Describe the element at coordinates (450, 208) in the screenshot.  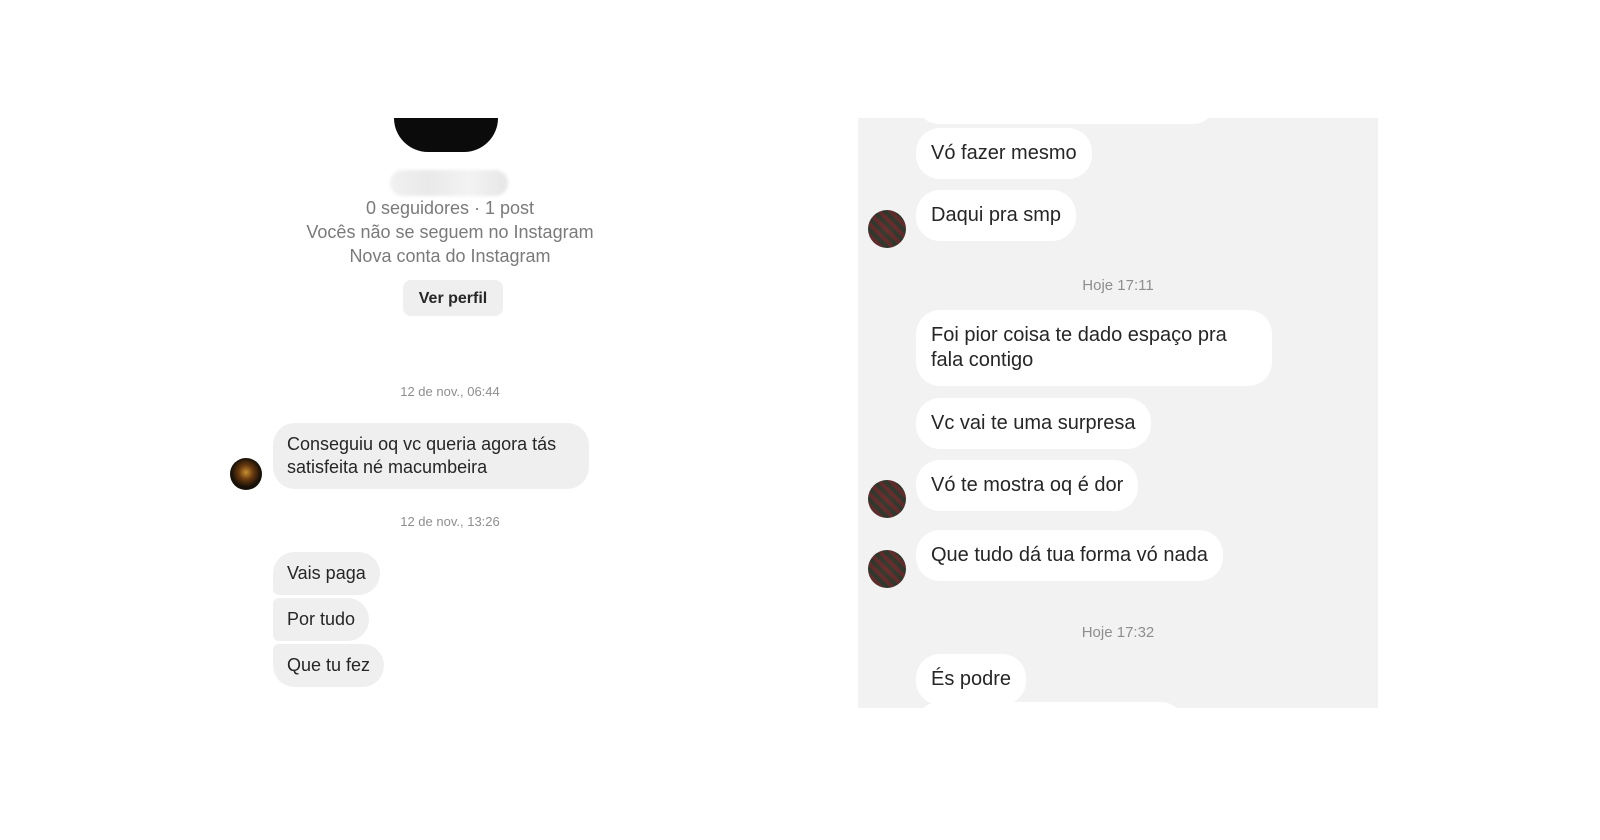
I see `profile-followers-posts: 0 seguidores · 1 post` at that location.